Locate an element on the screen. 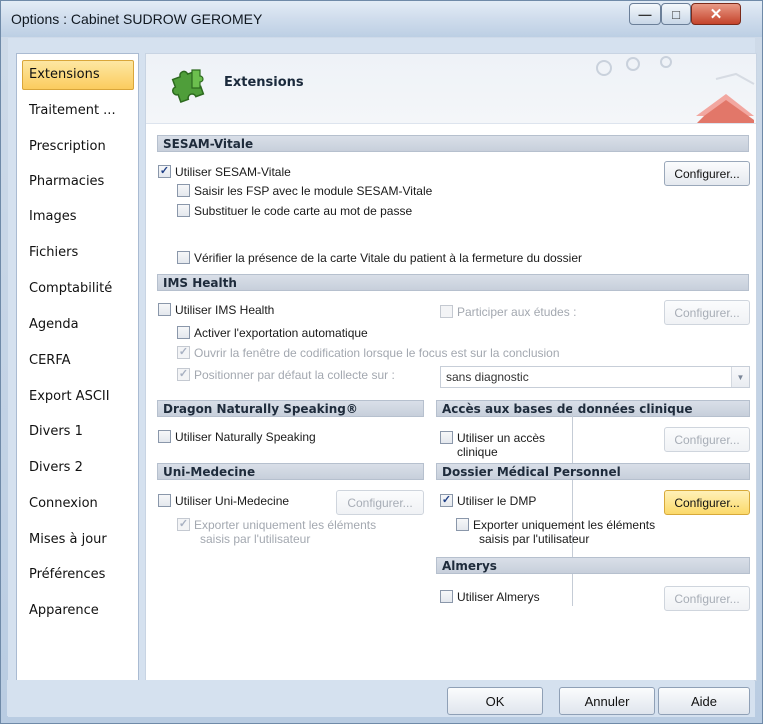 The width and height of the screenshot is (763, 724). sidebar-item-divers-1: Divers 1 is located at coordinates (78, 432).